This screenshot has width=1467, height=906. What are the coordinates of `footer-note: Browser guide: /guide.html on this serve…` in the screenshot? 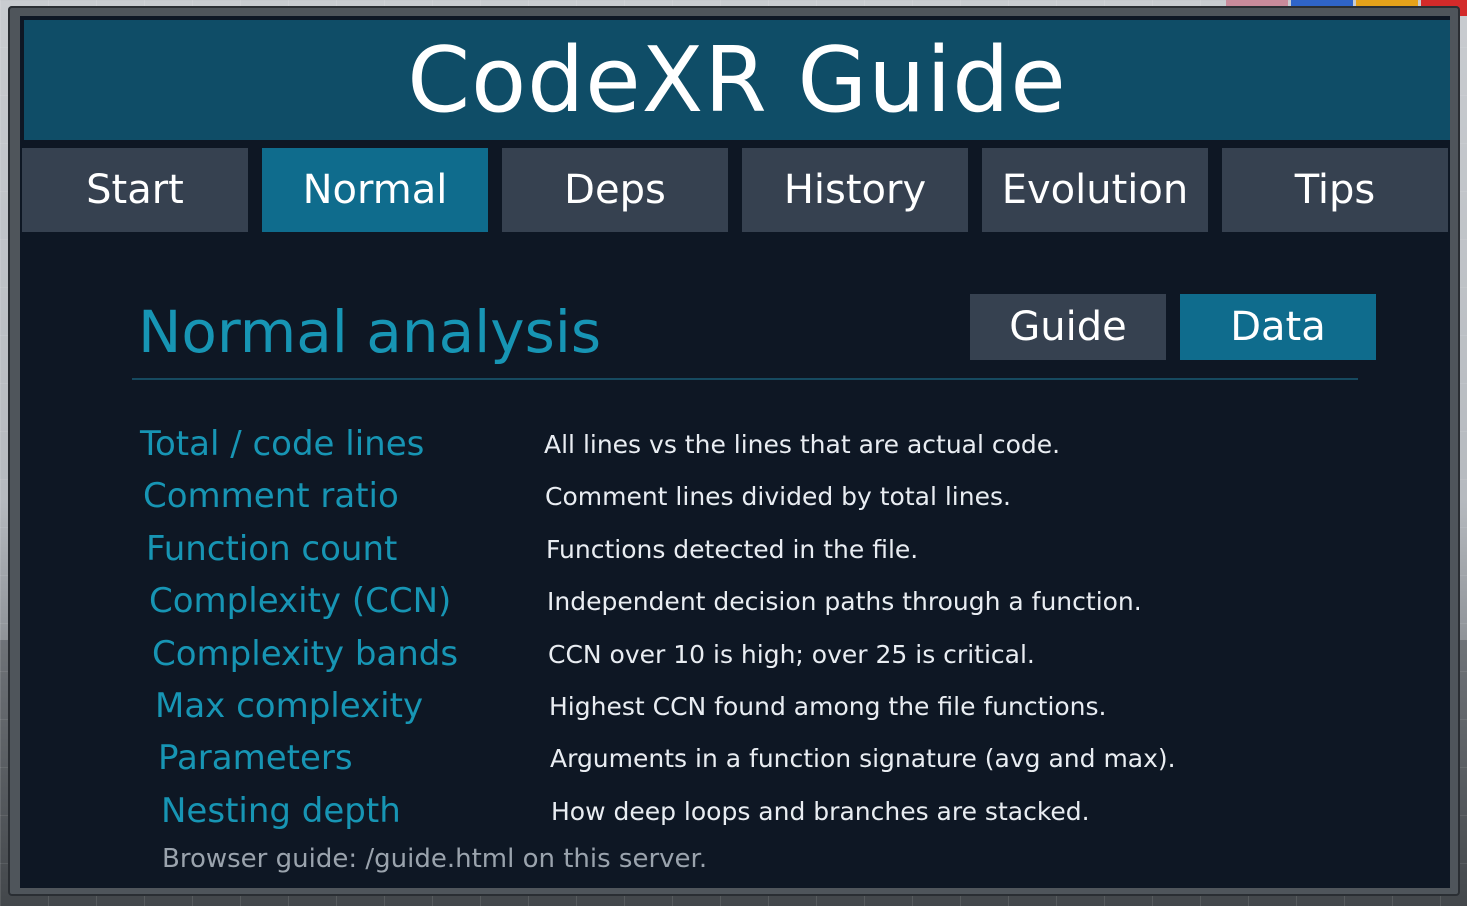 It's located at (435, 859).